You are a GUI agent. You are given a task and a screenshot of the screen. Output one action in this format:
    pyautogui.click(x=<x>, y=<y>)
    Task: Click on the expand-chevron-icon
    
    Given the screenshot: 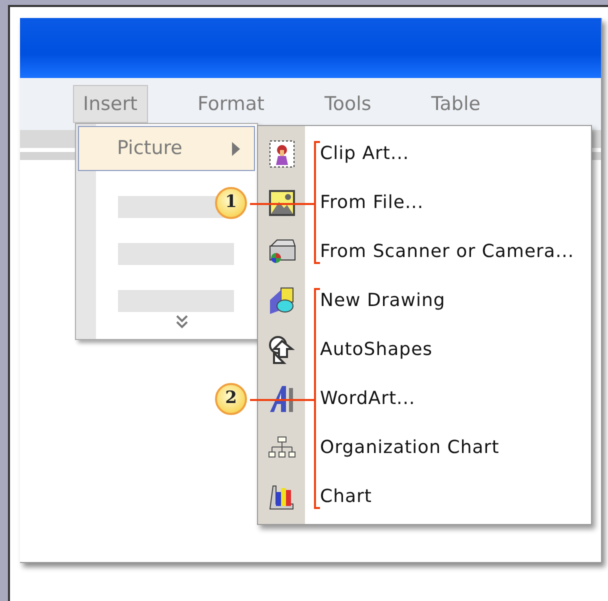 What is the action you would take?
    pyautogui.click(x=182, y=322)
    